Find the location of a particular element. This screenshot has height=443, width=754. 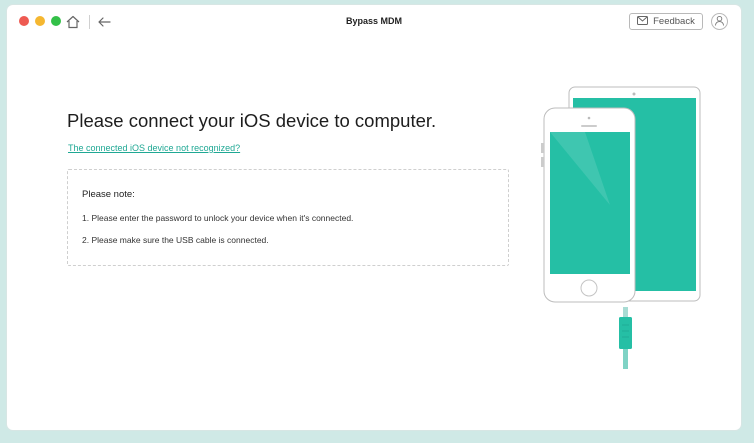

user-icon is located at coordinates (719, 22).